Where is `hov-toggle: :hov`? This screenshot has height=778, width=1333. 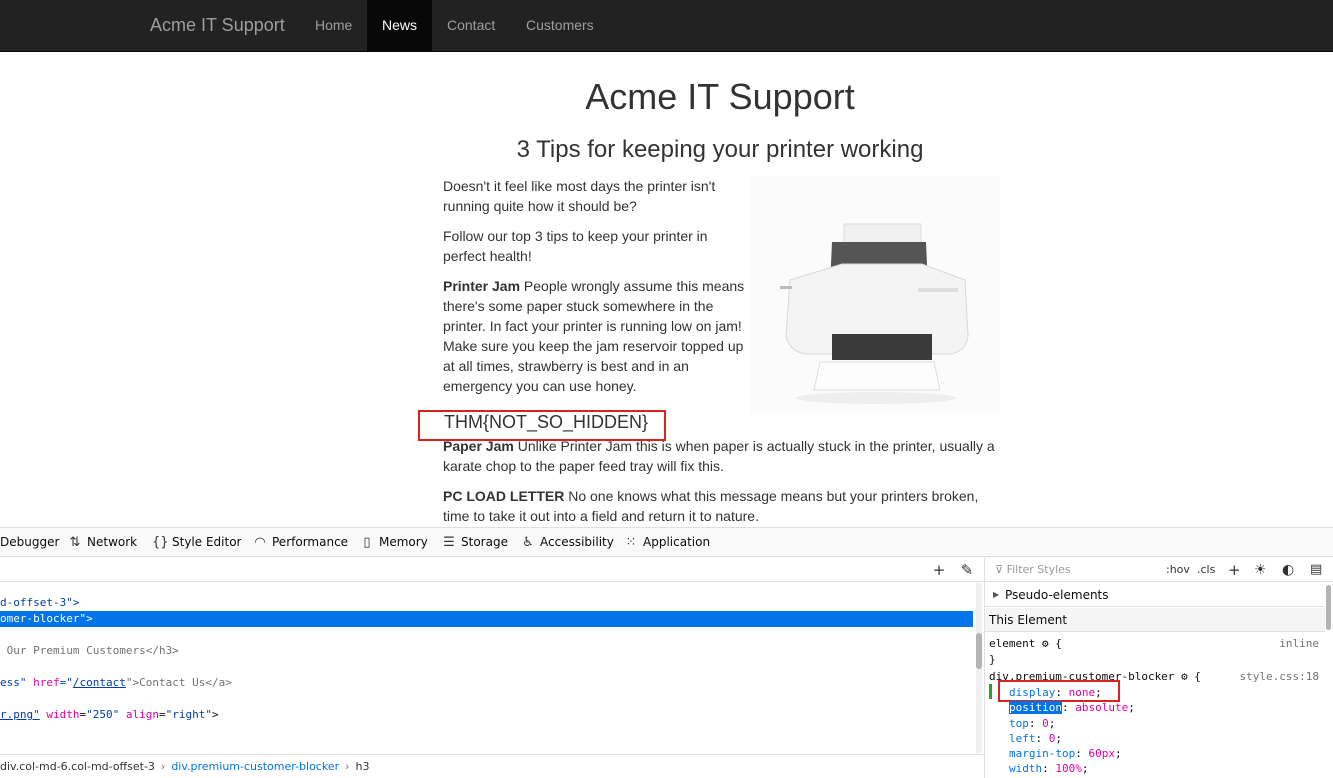 hov-toggle: :hov is located at coordinates (1178, 570).